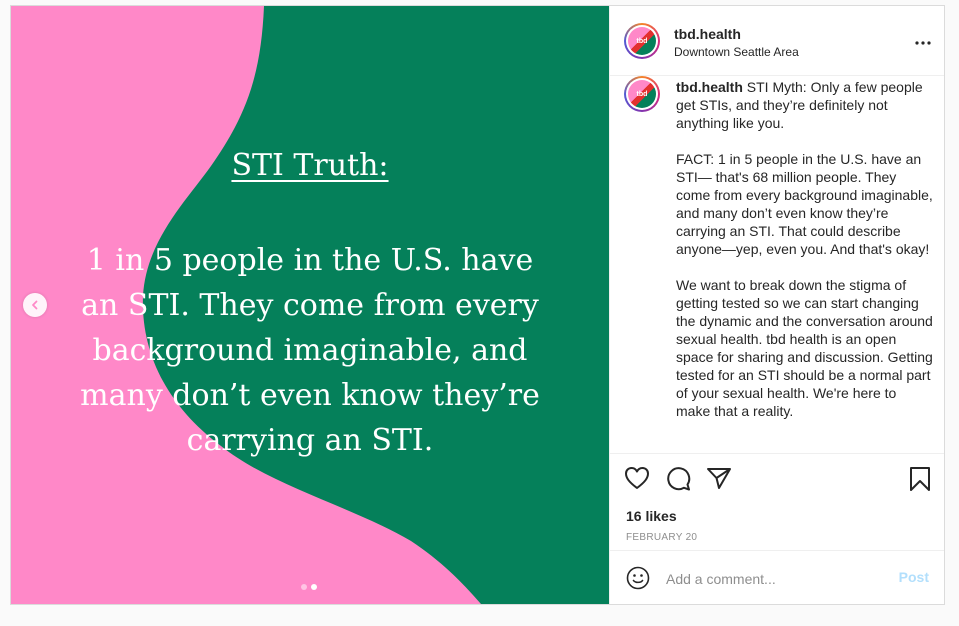 This screenshot has height=626, width=959. I want to click on avatar: tbd, so click(642, 41).